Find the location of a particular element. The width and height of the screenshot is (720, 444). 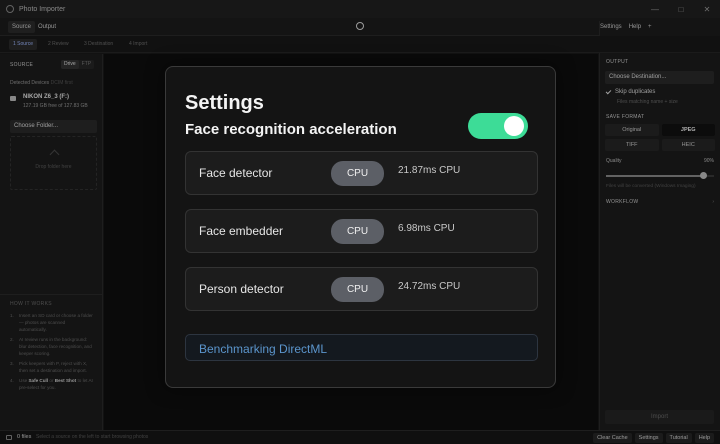

benchmark-text: Benchmarking DirectML is located at coordinates (263, 349).